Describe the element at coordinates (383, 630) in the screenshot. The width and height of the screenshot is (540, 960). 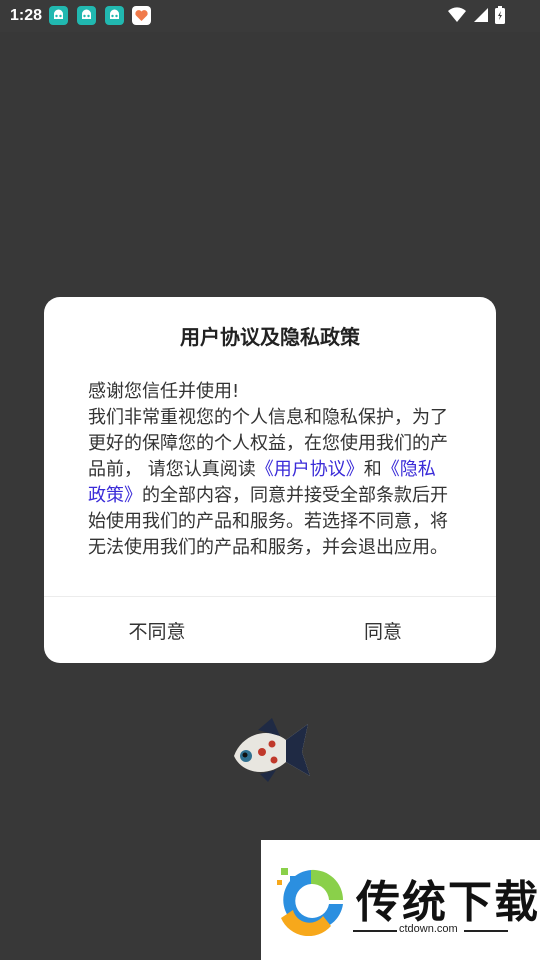
I see `agree-button: 同意` at that location.